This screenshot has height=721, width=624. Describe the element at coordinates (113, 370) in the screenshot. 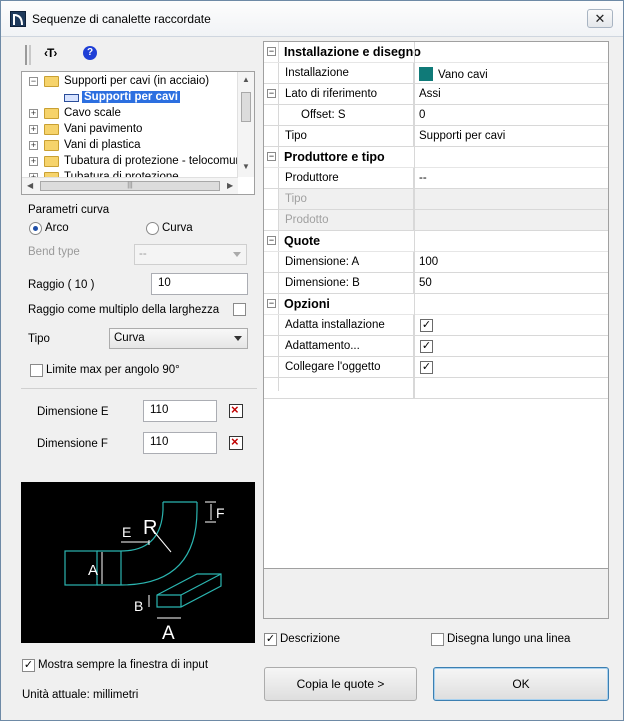

I see `limite-label: Limite max per angolo 90°` at that location.